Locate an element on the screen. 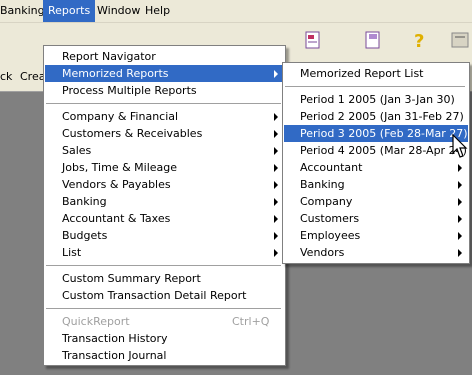 The image size is (472, 375). menu-reports: Reports is located at coordinates (69, 11).